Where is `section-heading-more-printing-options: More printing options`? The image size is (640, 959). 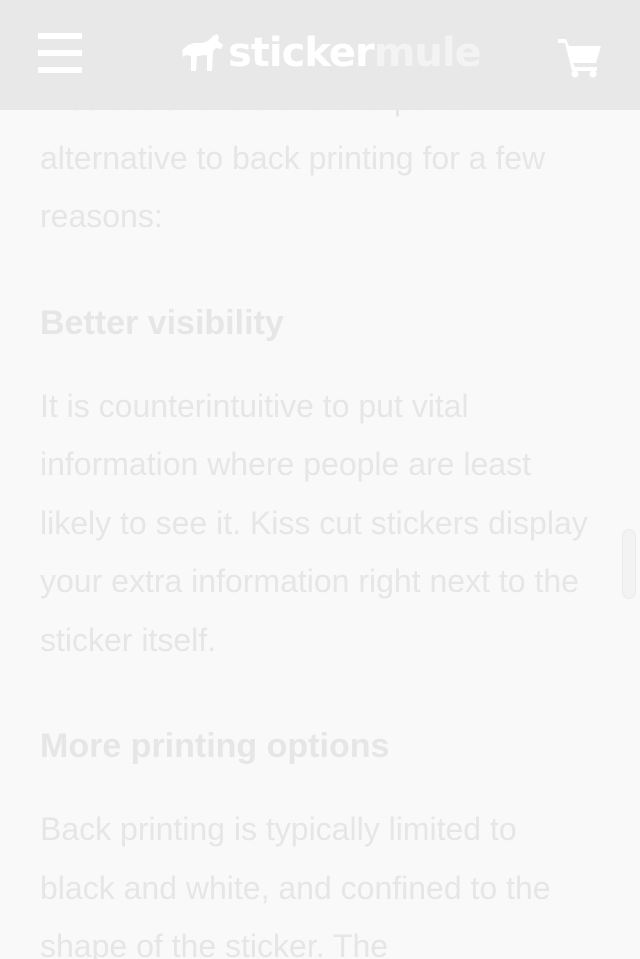
section-heading-more-printing-options: More printing options is located at coordinates (215, 746).